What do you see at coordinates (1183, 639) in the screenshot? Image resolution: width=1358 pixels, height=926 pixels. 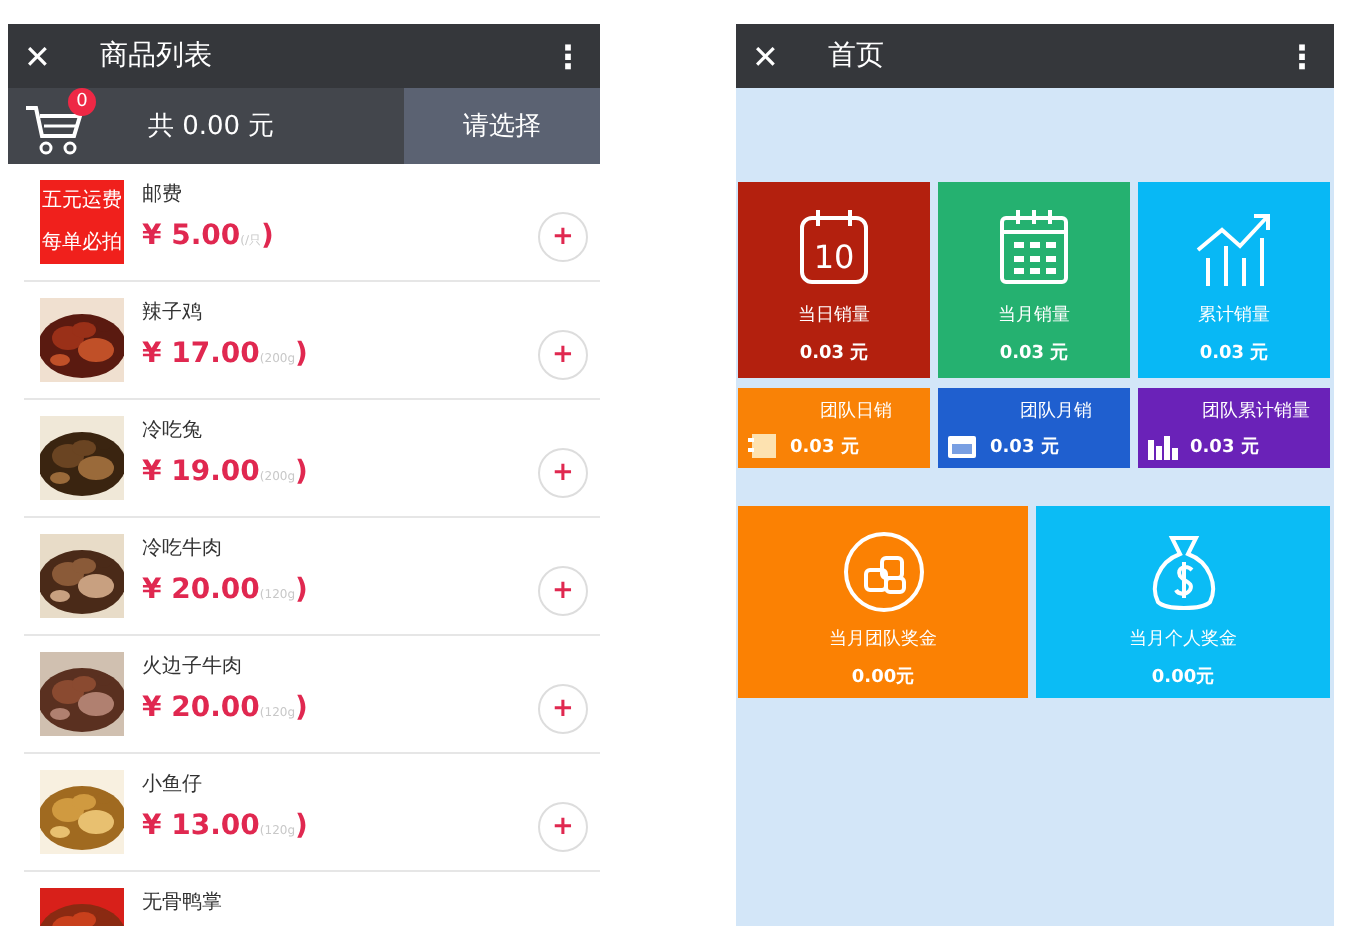 I see `tile-label: 当月个人奖金` at bounding box center [1183, 639].